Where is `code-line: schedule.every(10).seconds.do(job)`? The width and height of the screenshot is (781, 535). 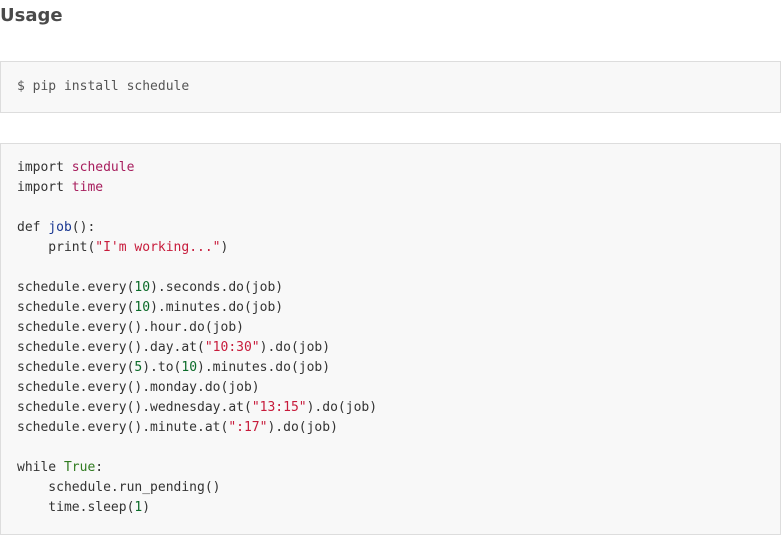
code-line: schedule.every(10).seconds.do(job) is located at coordinates (197, 288).